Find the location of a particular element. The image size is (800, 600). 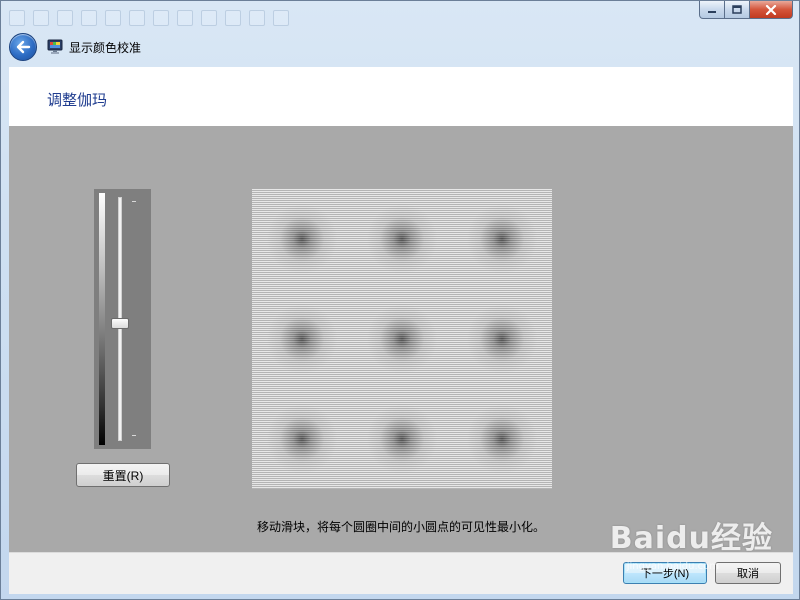

gamma-gradient-bar is located at coordinates (102, 319).